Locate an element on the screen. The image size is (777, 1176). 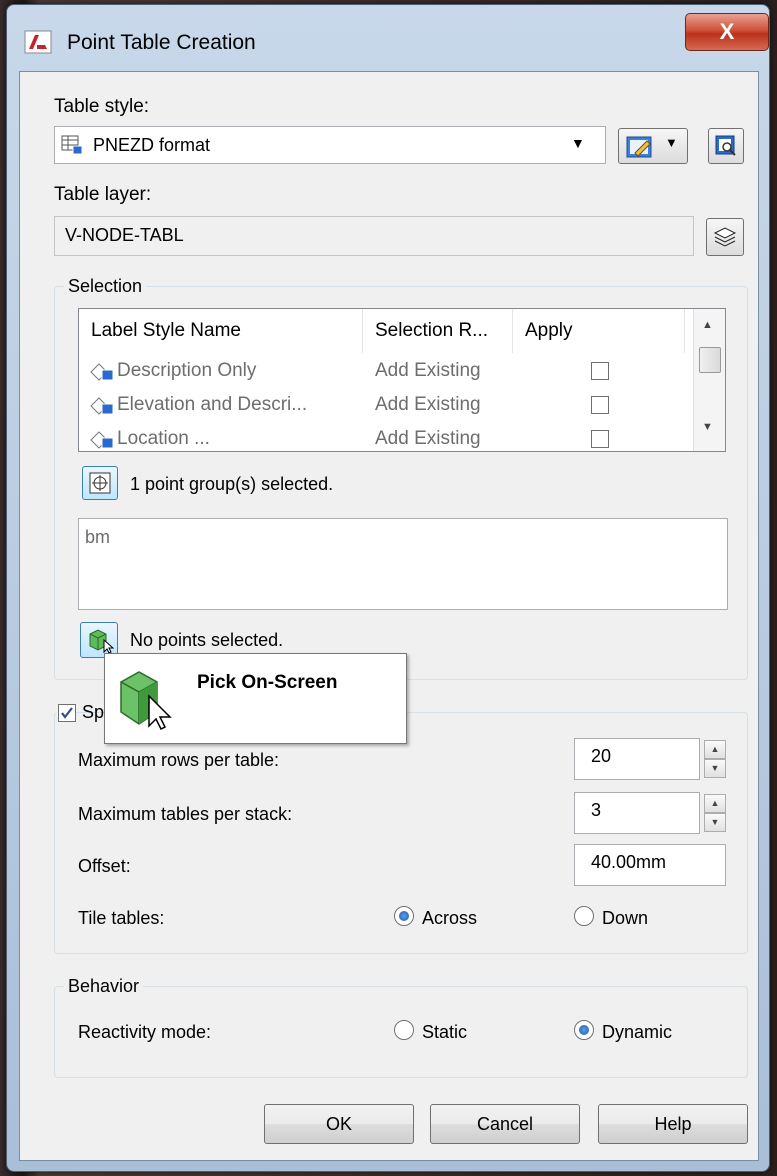
table-style-icon is located at coordinates (72, 145).